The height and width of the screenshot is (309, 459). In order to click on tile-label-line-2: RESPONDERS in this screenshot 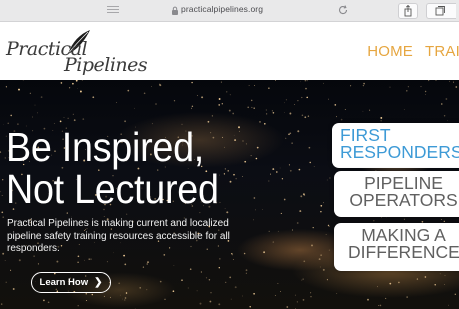, I will do `click(399, 152)`.